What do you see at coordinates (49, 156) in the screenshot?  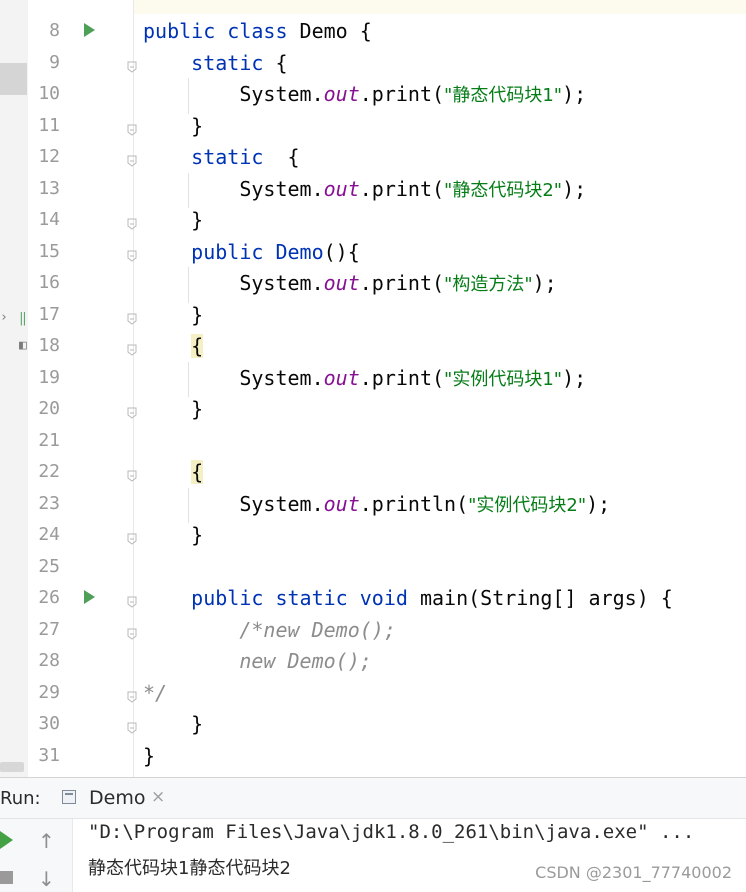 I see `line-number: 12` at bounding box center [49, 156].